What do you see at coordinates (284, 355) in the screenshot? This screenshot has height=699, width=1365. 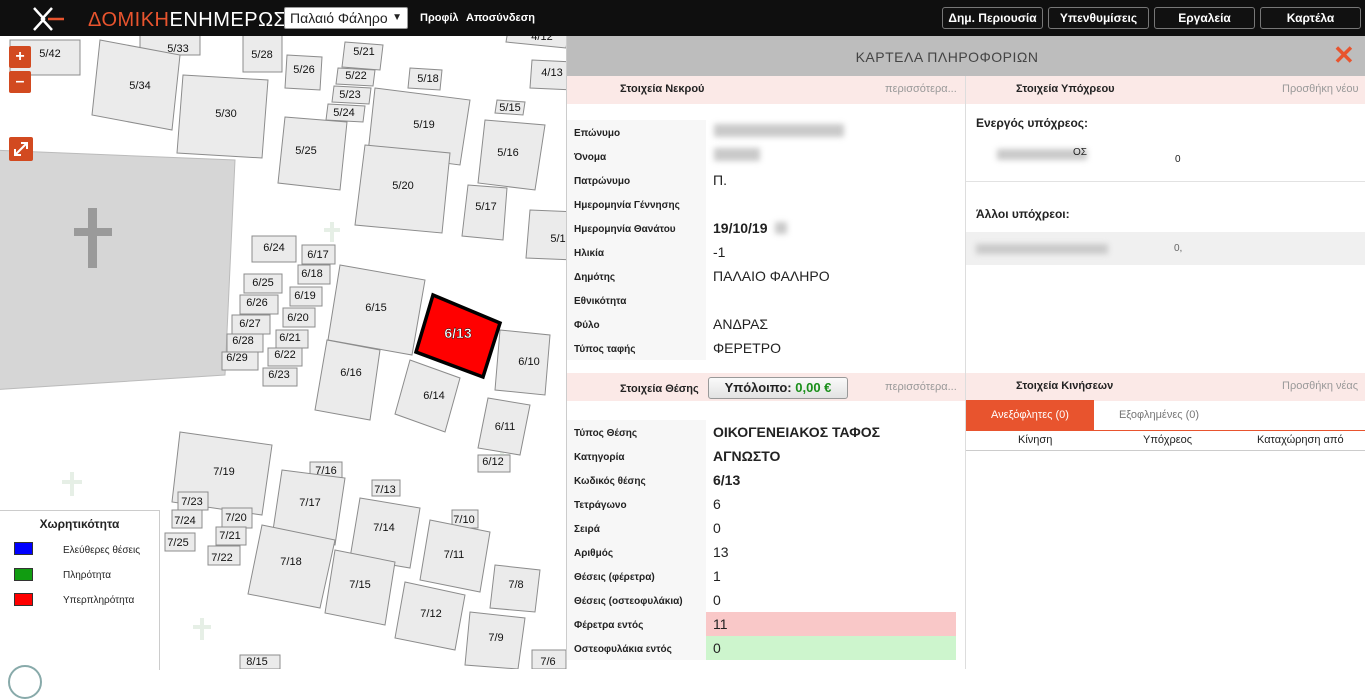 I see `plot-label: 6/22` at bounding box center [284, 355].